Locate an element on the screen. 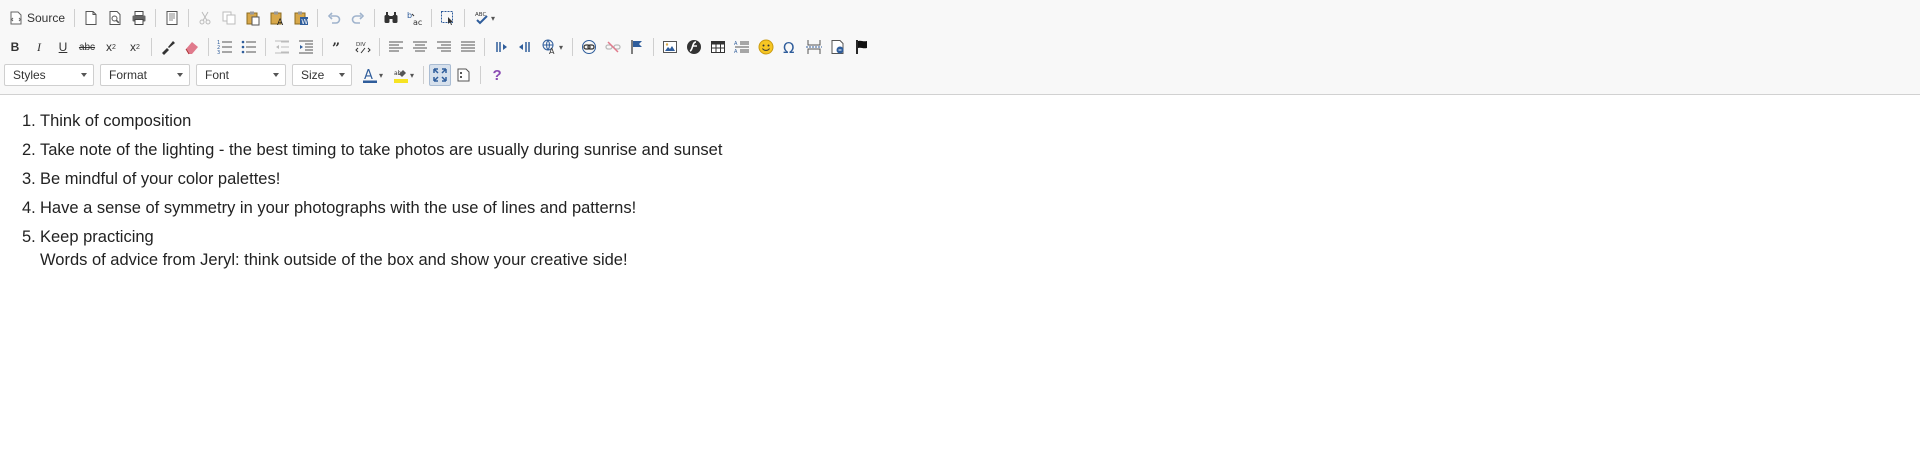 The height and width of the screenshot is (467, 1920). rtl-direction-button is located at coordinates (525, 47).